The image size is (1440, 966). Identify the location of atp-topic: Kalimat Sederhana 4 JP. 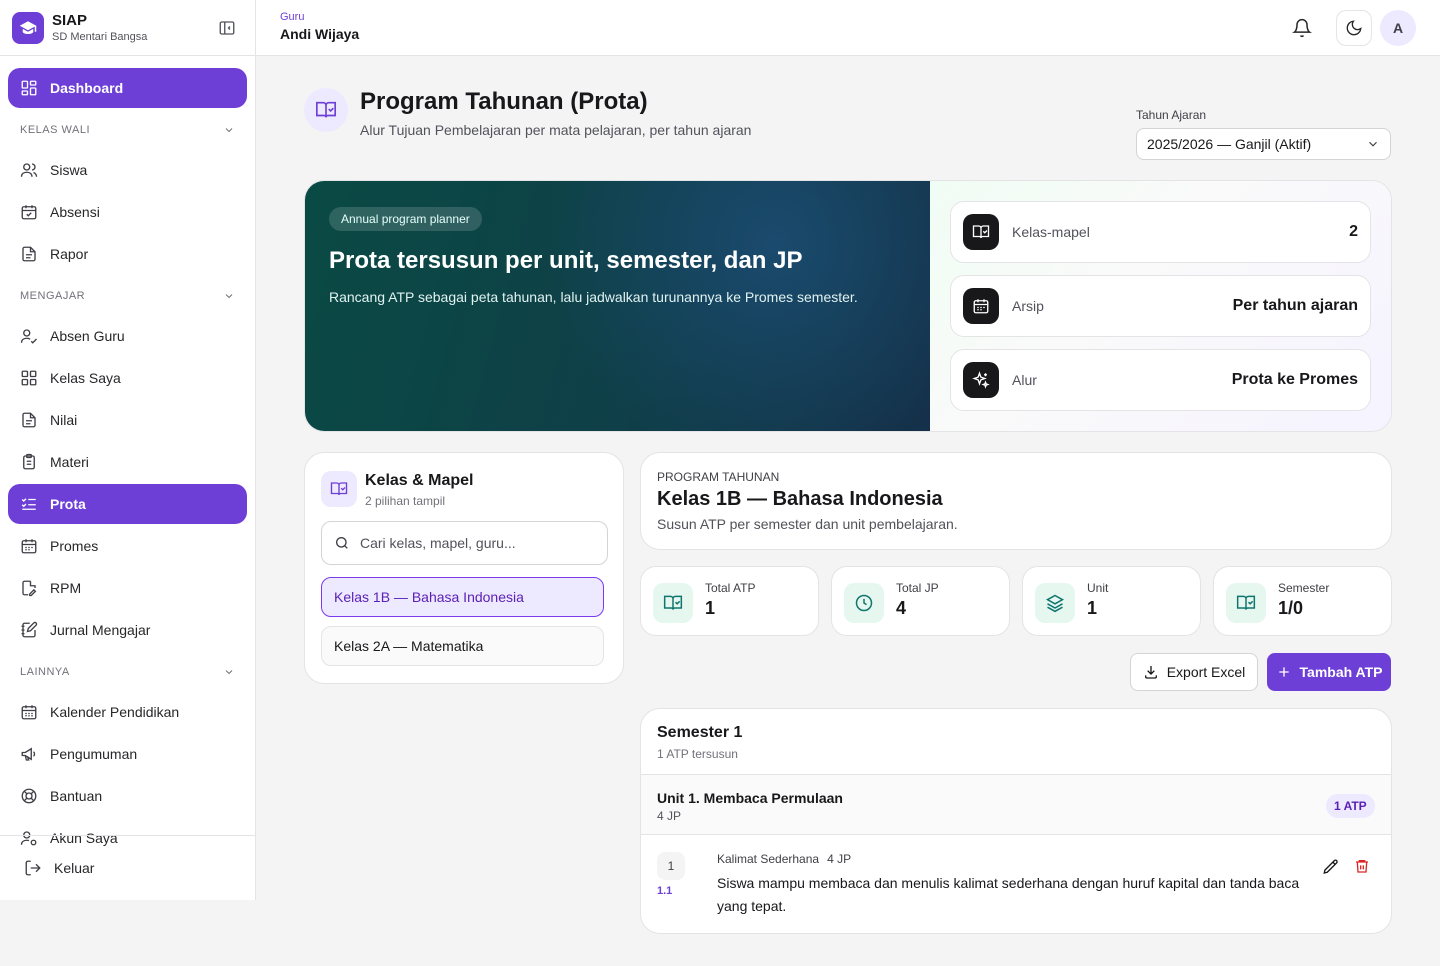
(784, 859).